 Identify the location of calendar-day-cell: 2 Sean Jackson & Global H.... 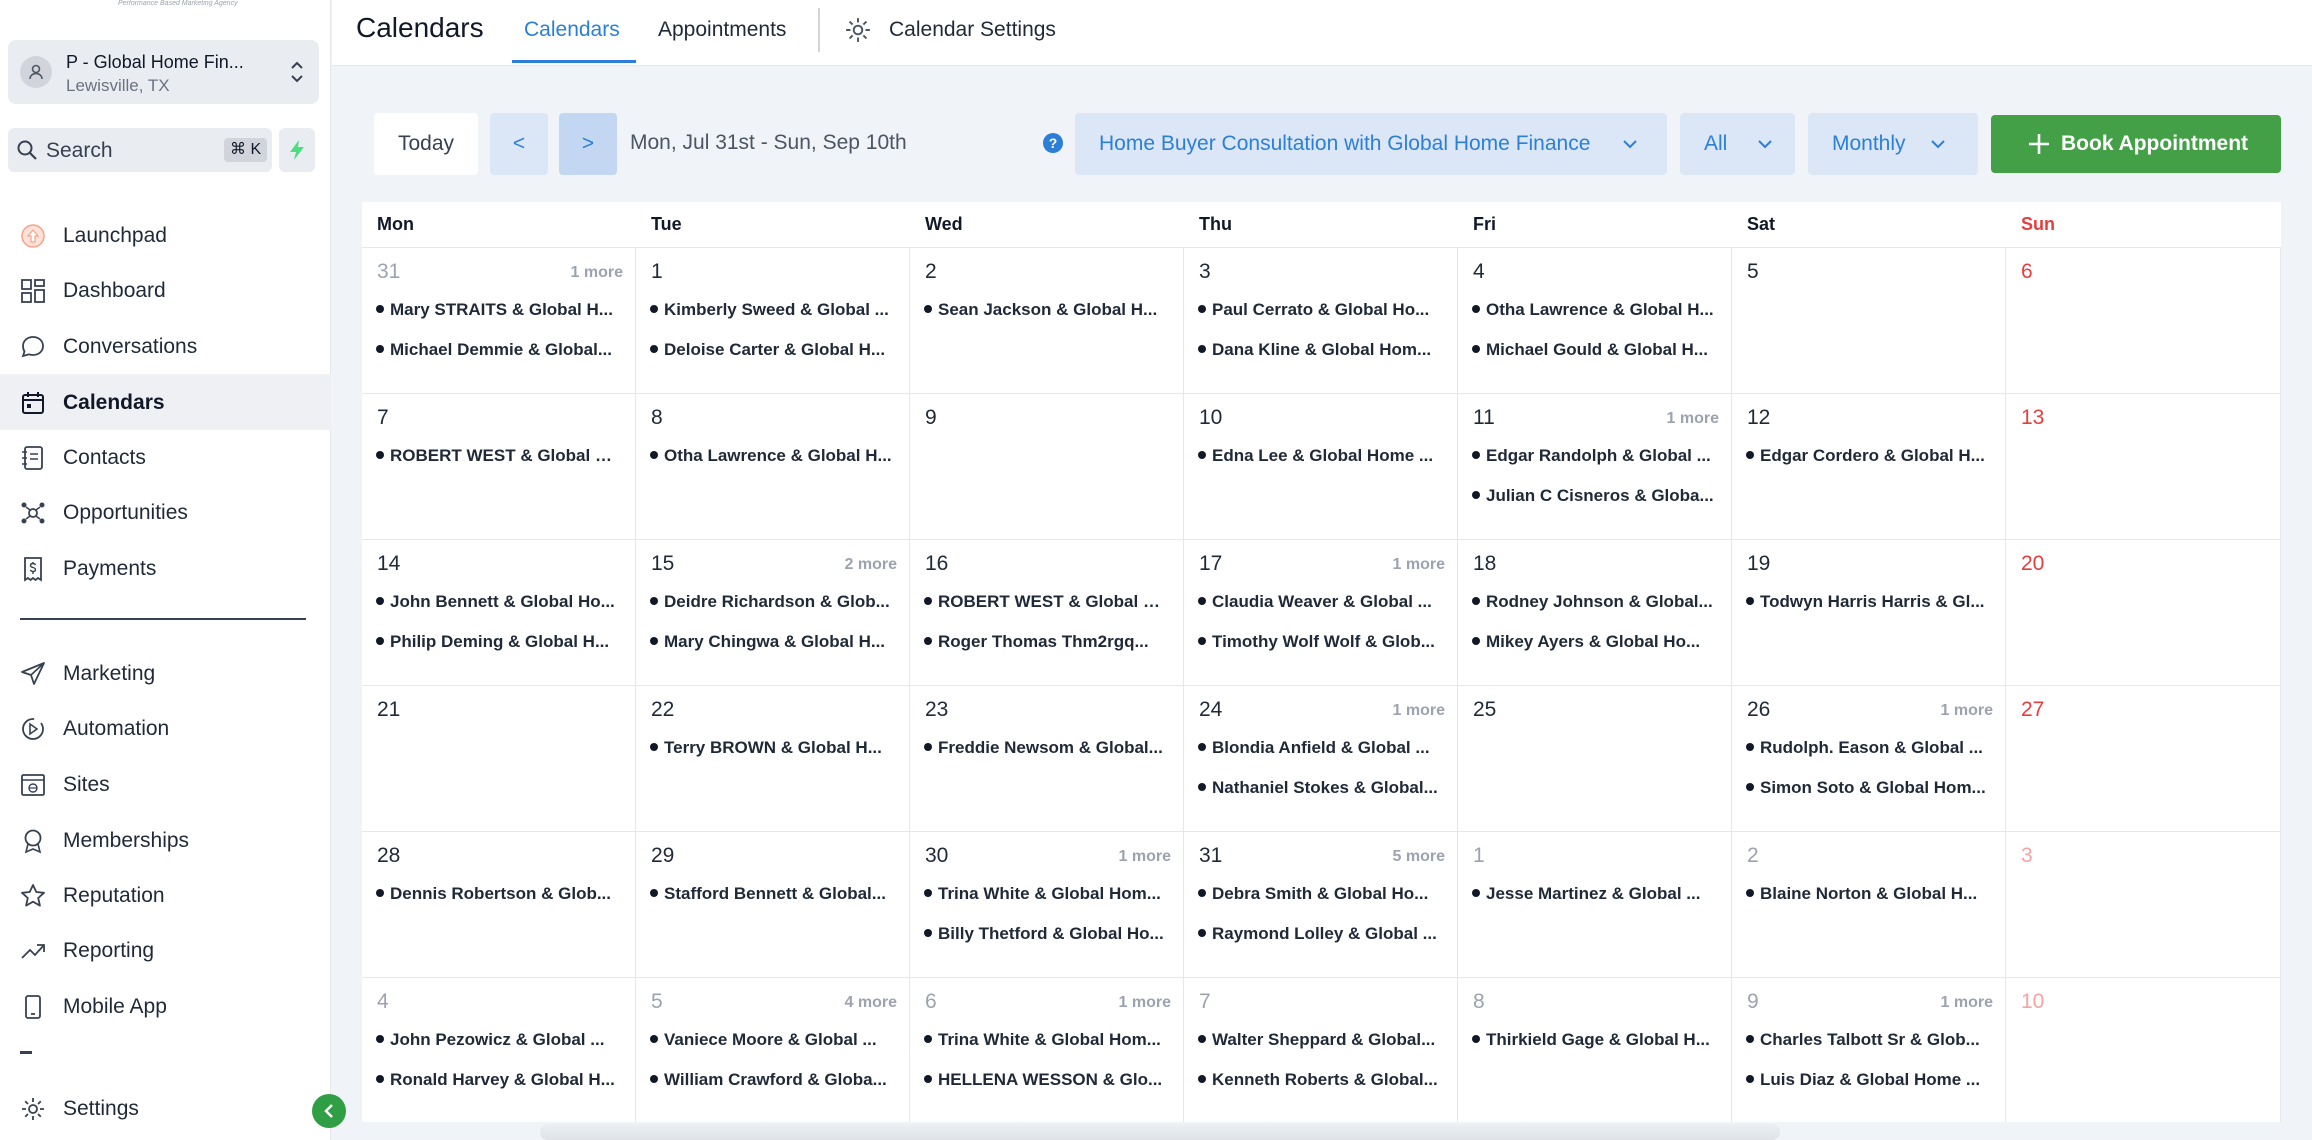
(1047, 321).